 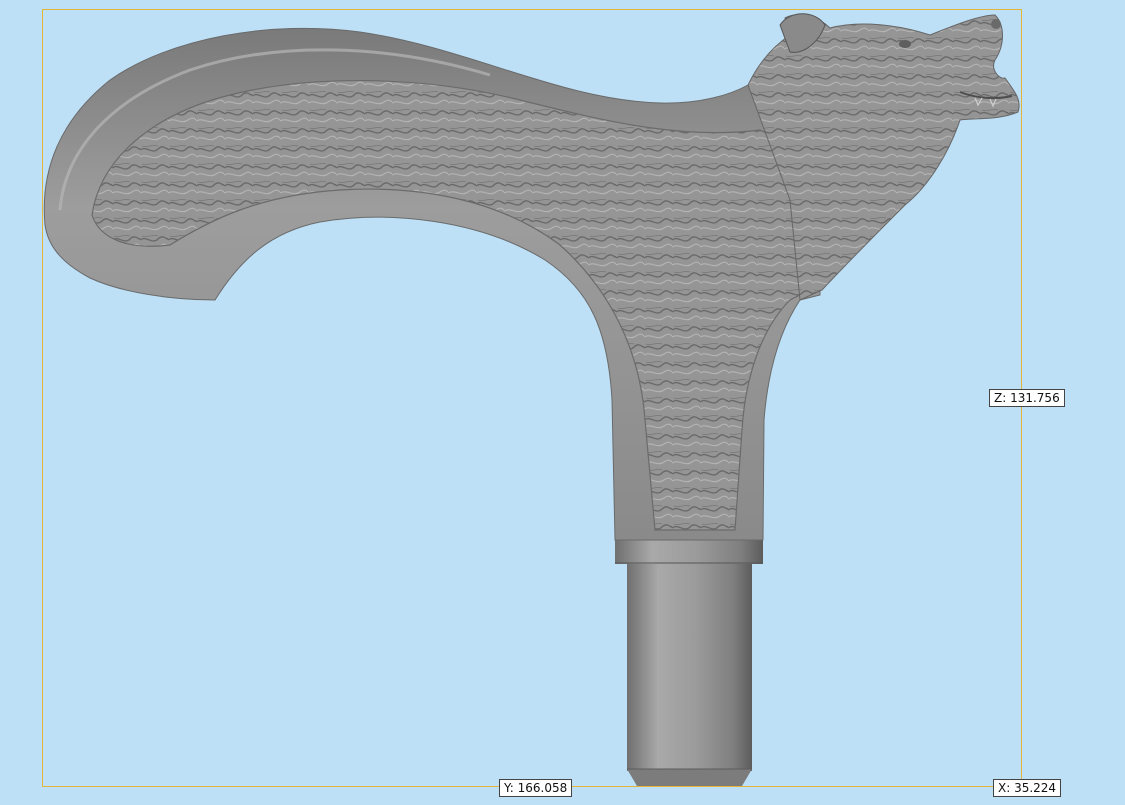 I want to click on shaft, so click(x=689, y=674).